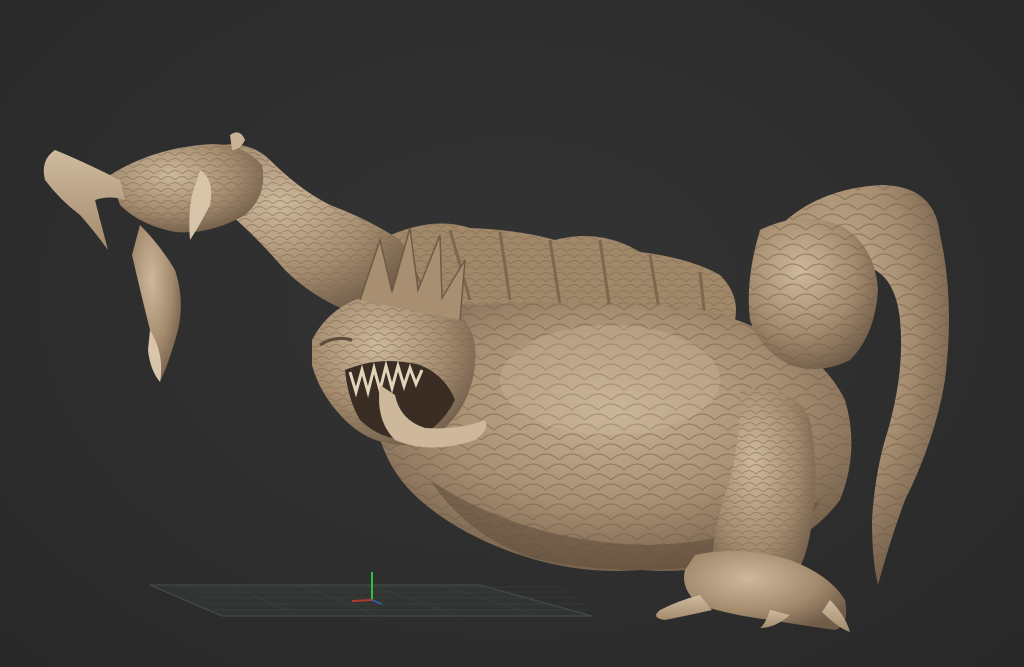 The width and height of the screenshot is (1024, 667). I want to click on dragon-haunch, so click(813, 293).